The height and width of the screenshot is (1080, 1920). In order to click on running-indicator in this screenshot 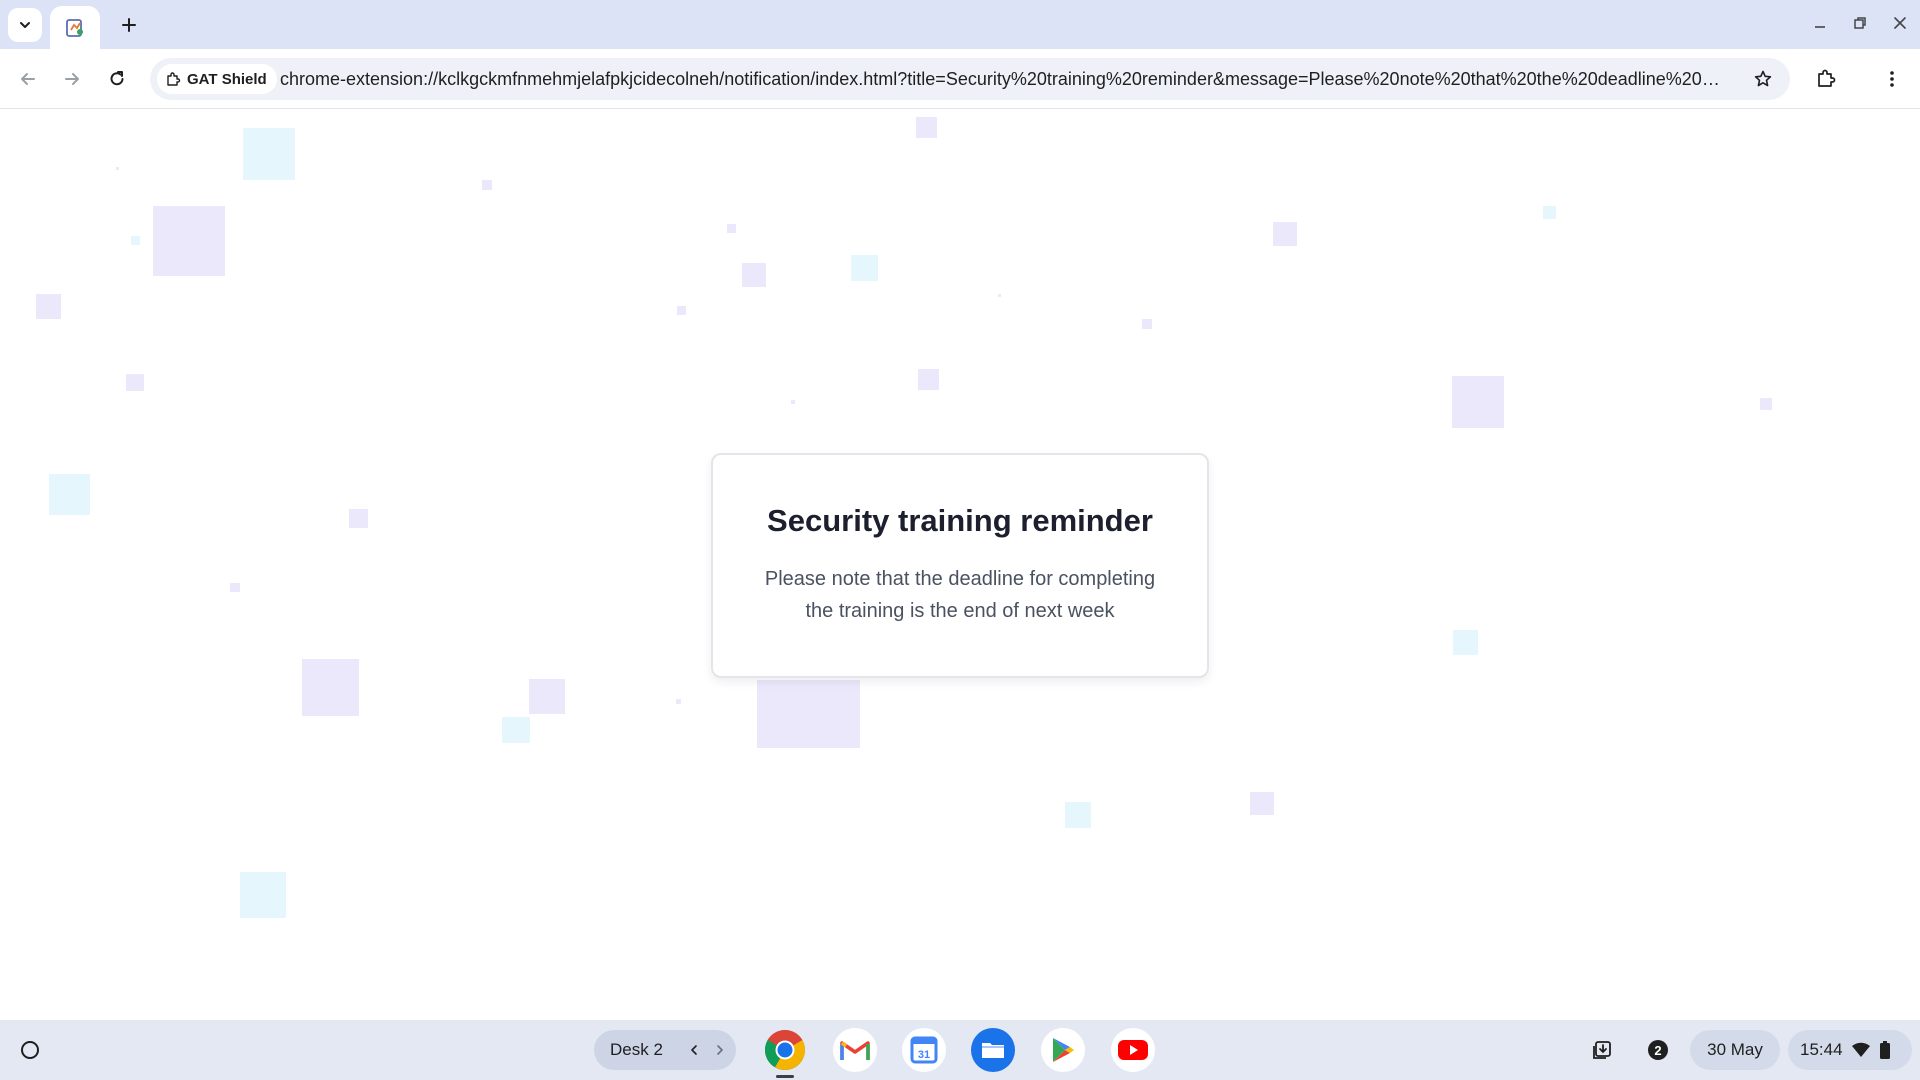, I will do `click(785, 1076)`.